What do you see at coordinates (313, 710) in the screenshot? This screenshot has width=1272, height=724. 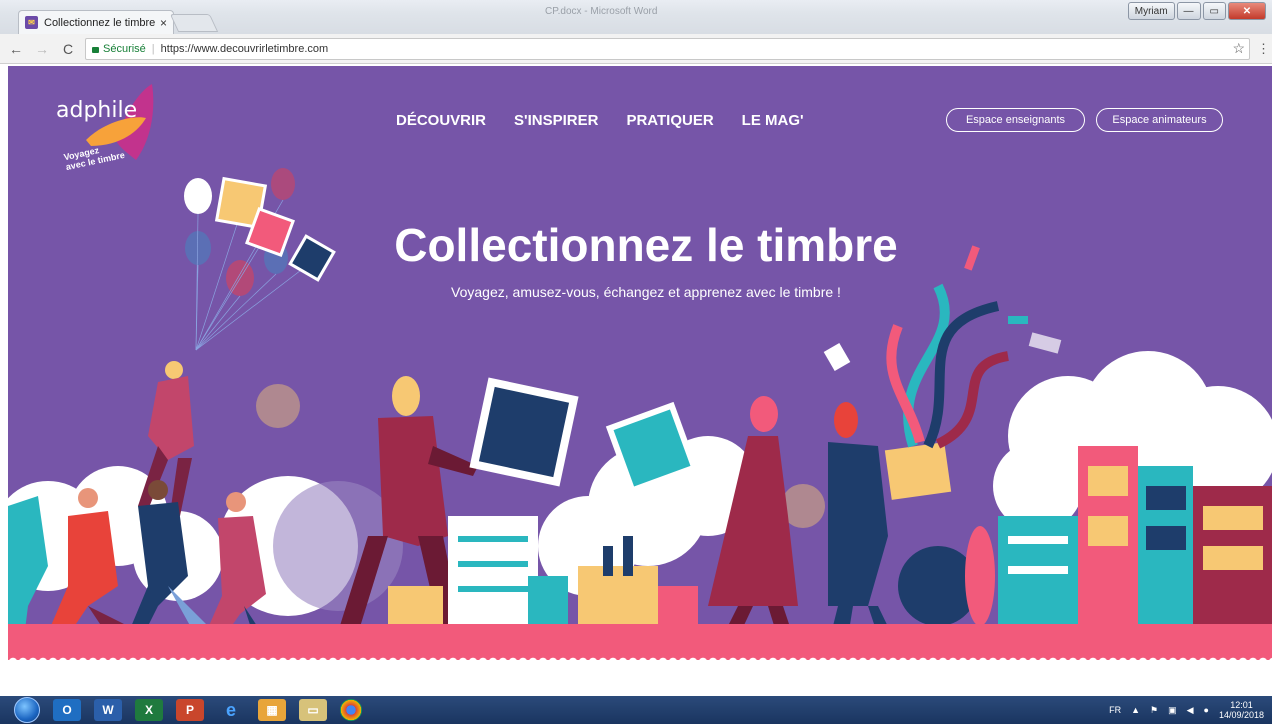 I see `explorer-icon: ▭` at bounding box center [313, 710].